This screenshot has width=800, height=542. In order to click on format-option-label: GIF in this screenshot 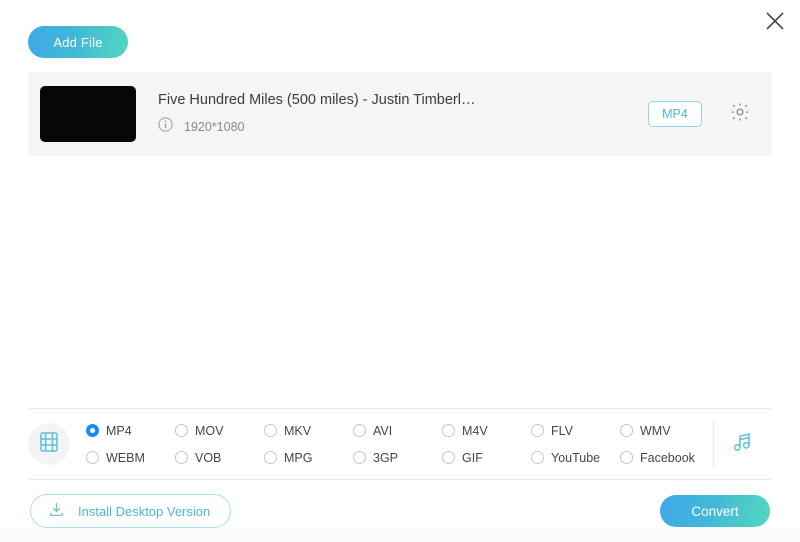, I will do `click(472, 457)`.